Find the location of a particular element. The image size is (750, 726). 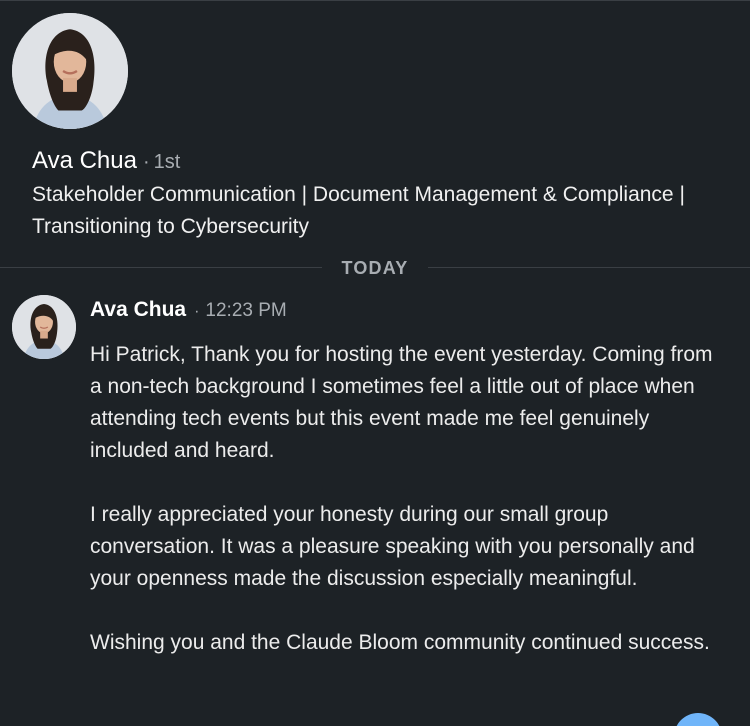

date-divider-label: TODAY is located at coordinates (375, 268).